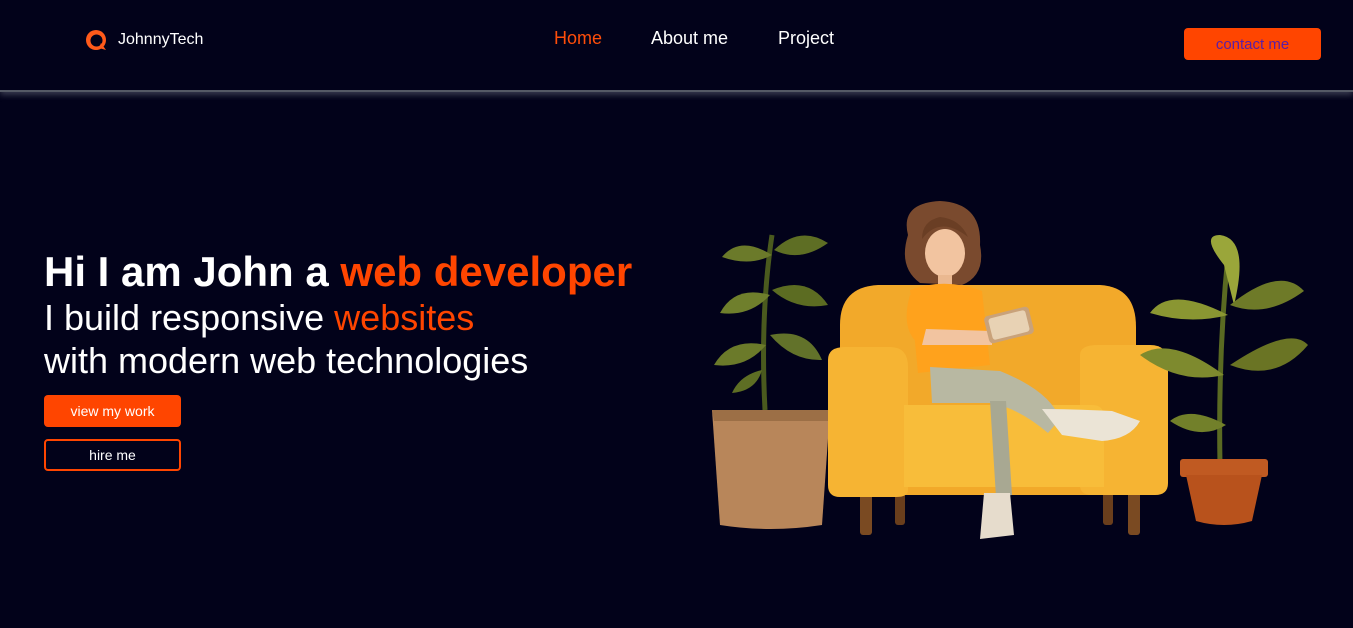 The width and height of the screenshot is (1353, 628). I want to click on brand-name: JohnnyTech, so click(161, 39).